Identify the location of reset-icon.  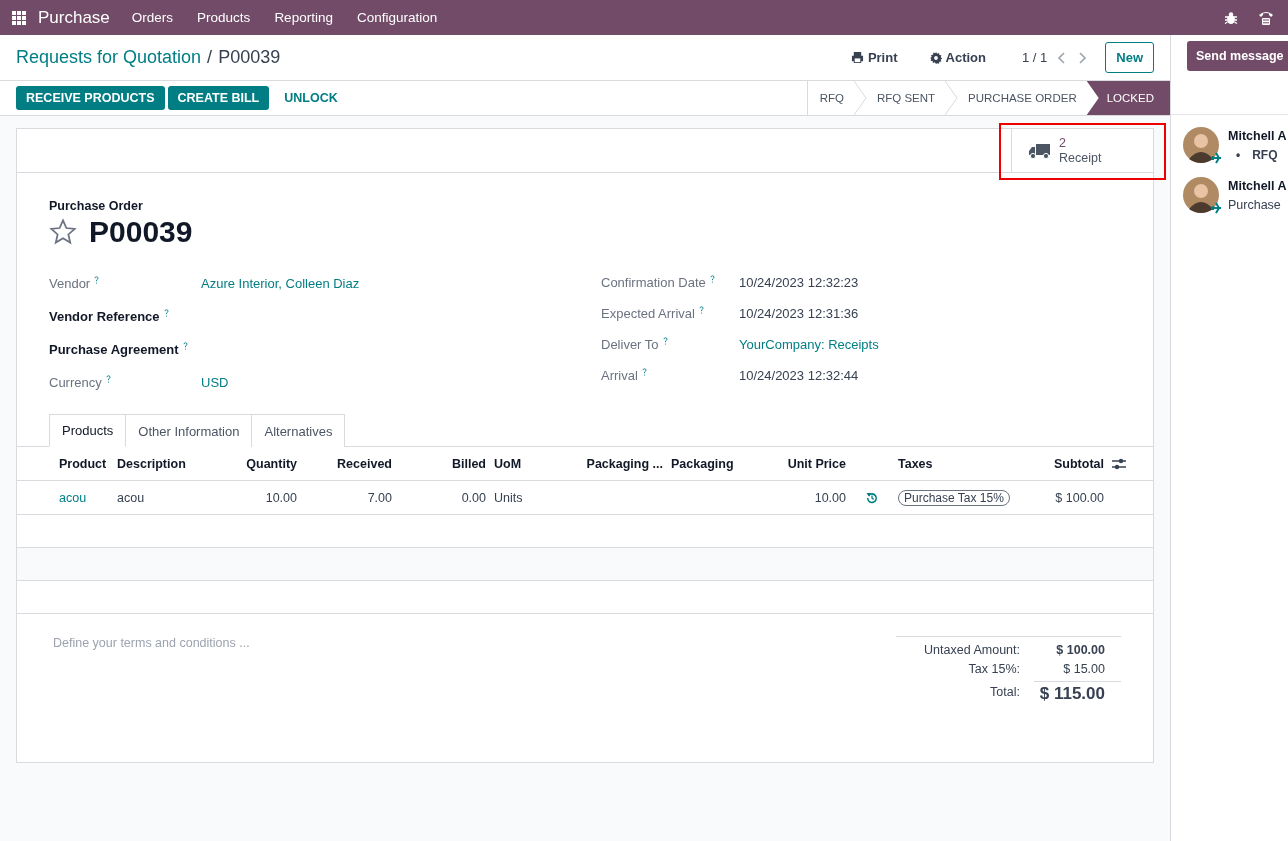
(872, 497).